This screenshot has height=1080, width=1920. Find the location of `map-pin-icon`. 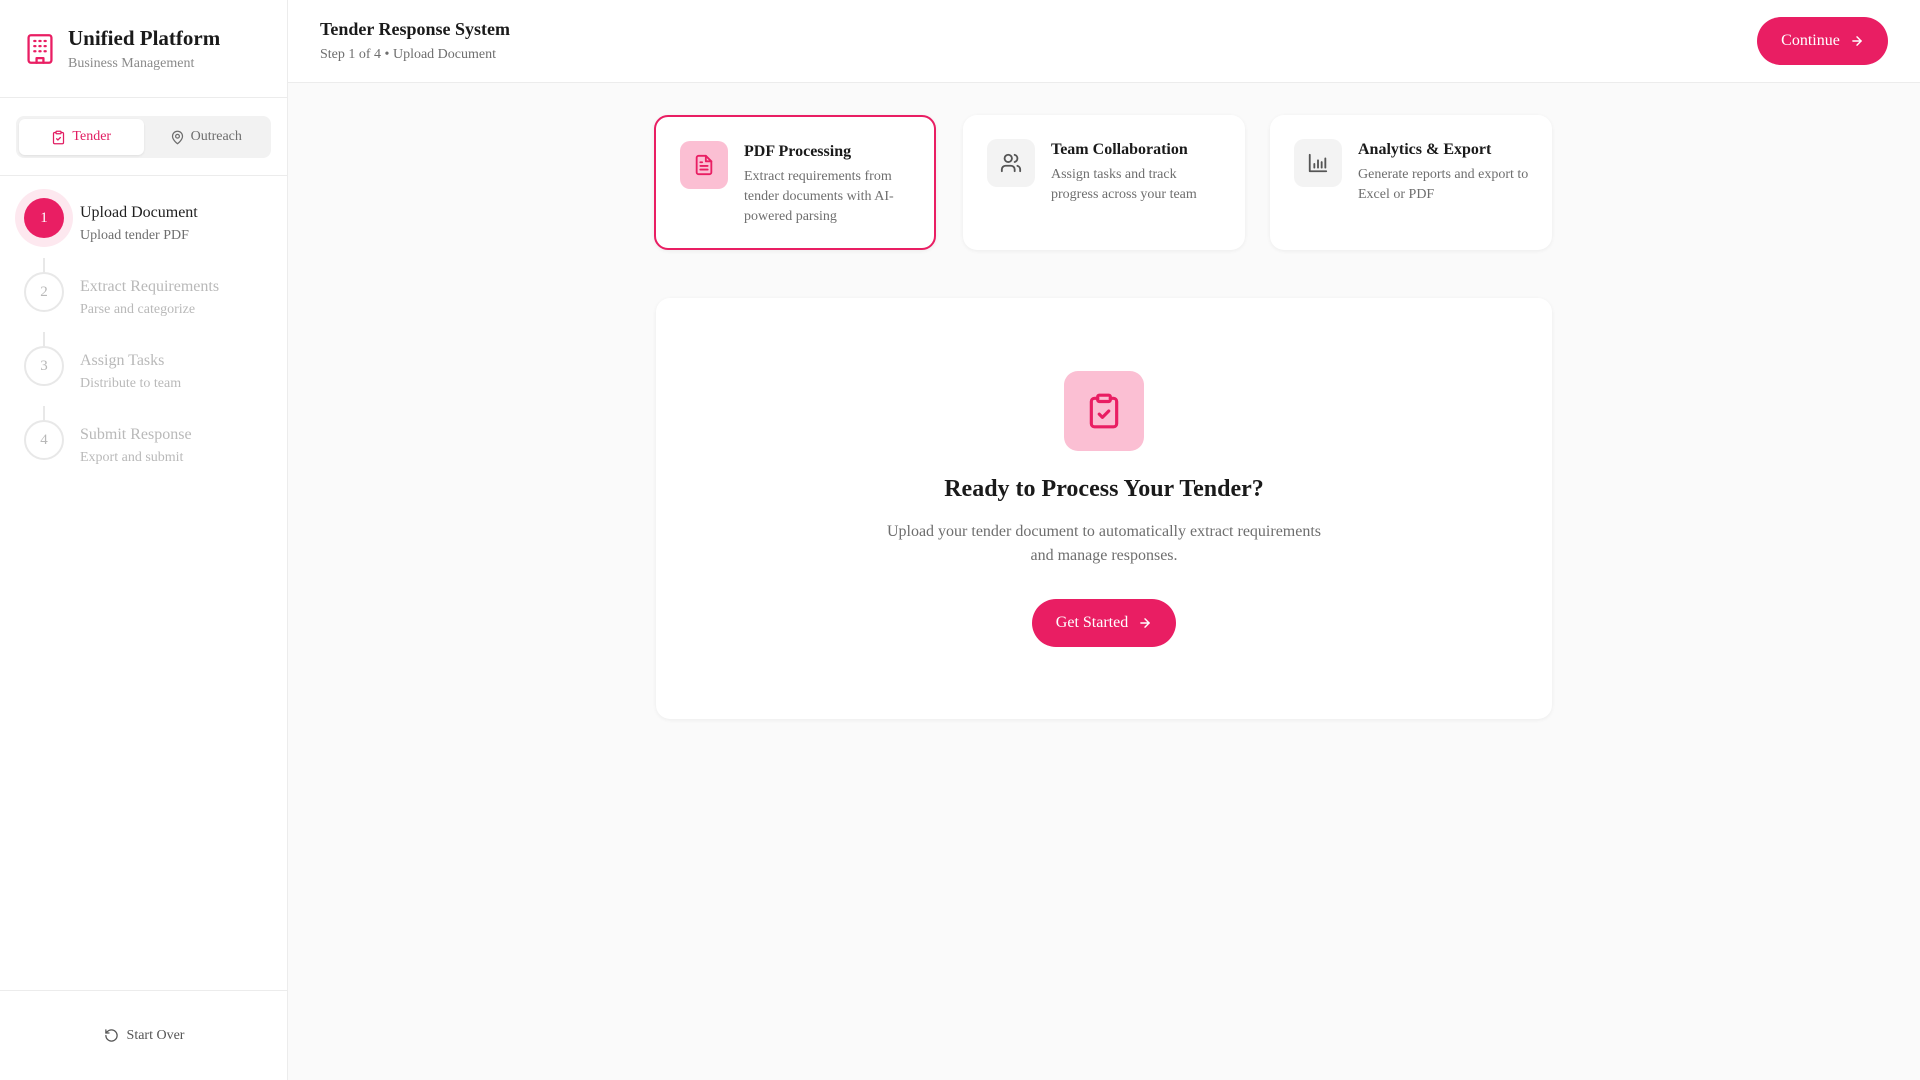

map-pin-icon is located at coordinates (177, 137).